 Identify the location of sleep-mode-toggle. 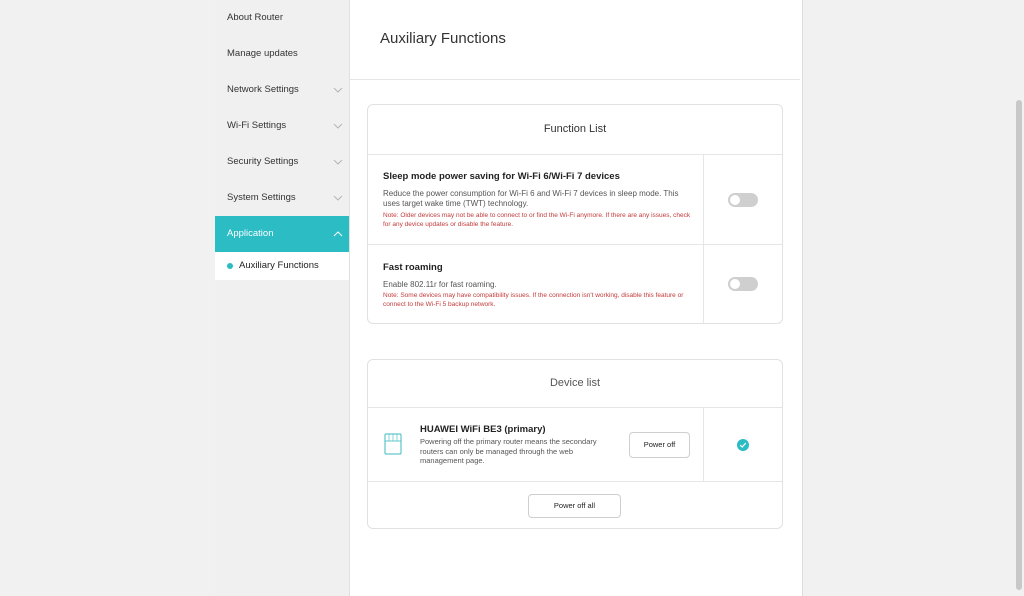
(743, 199).